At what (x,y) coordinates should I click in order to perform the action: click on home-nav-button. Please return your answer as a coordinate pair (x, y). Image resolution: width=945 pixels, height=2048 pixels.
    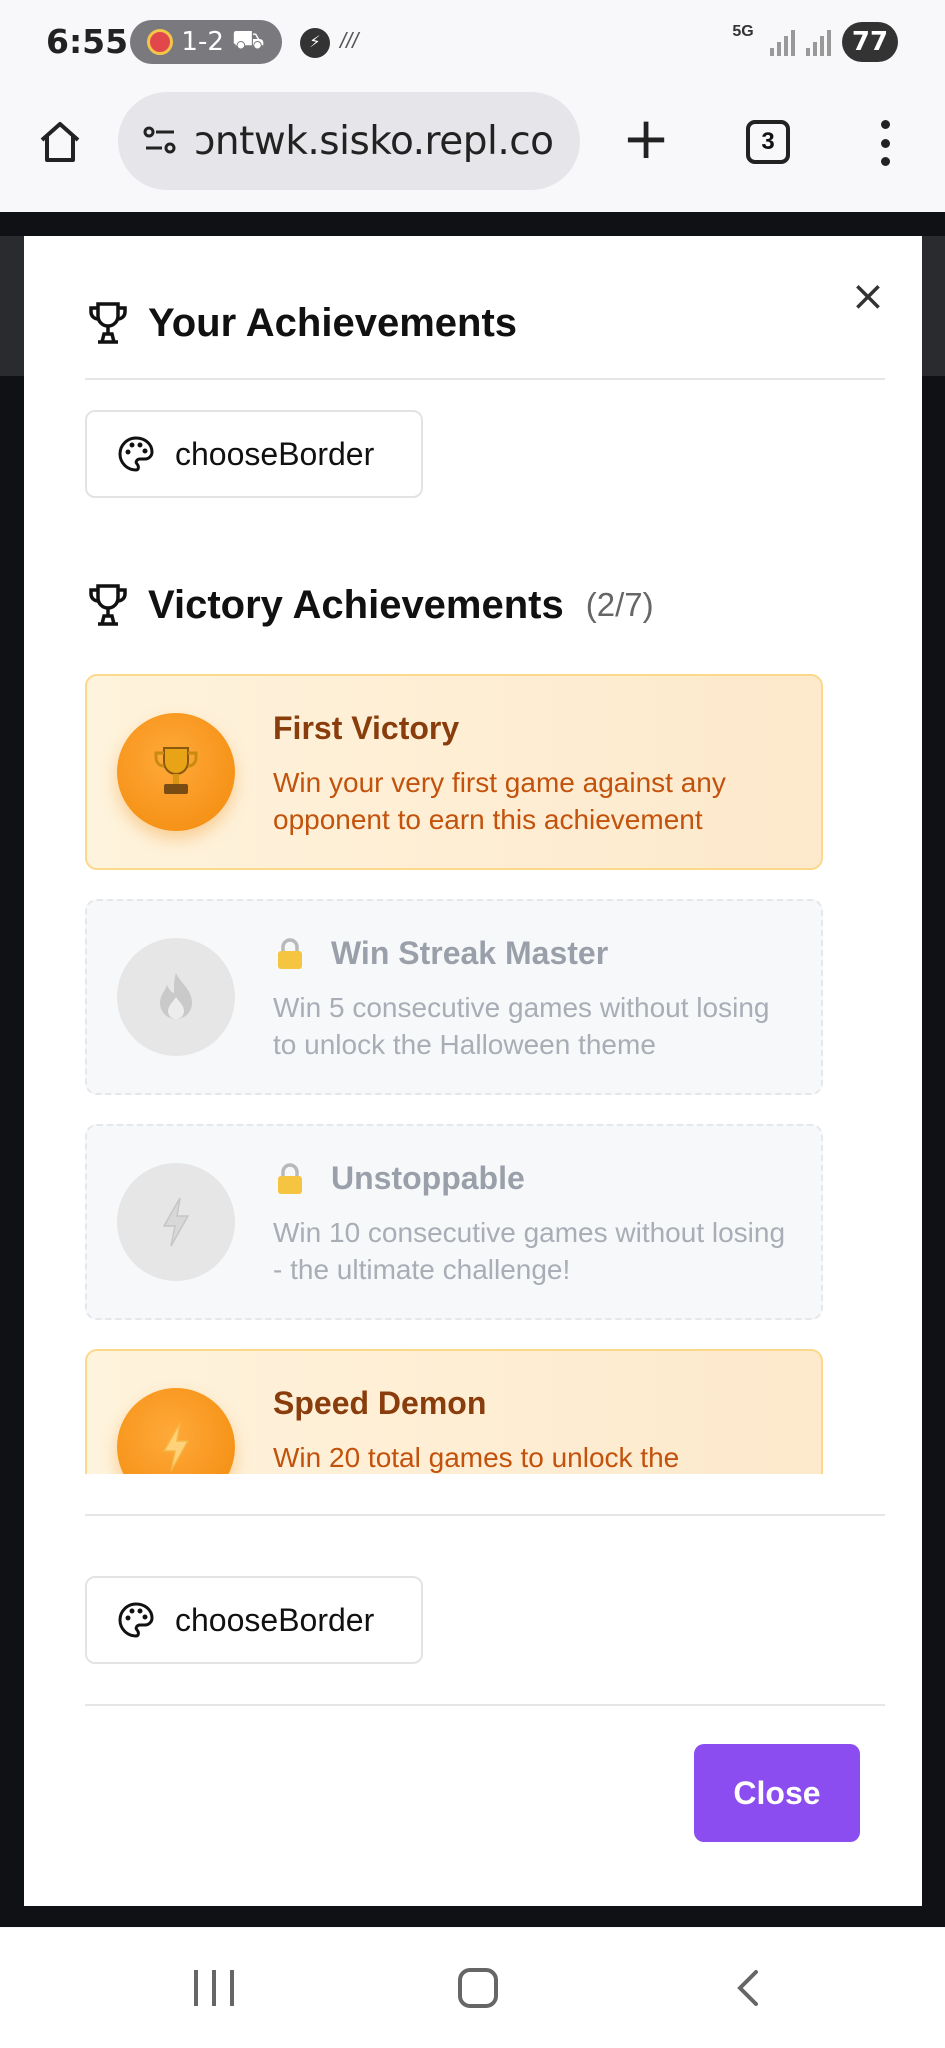
    Looking at the image, I should click on (478, 1988).